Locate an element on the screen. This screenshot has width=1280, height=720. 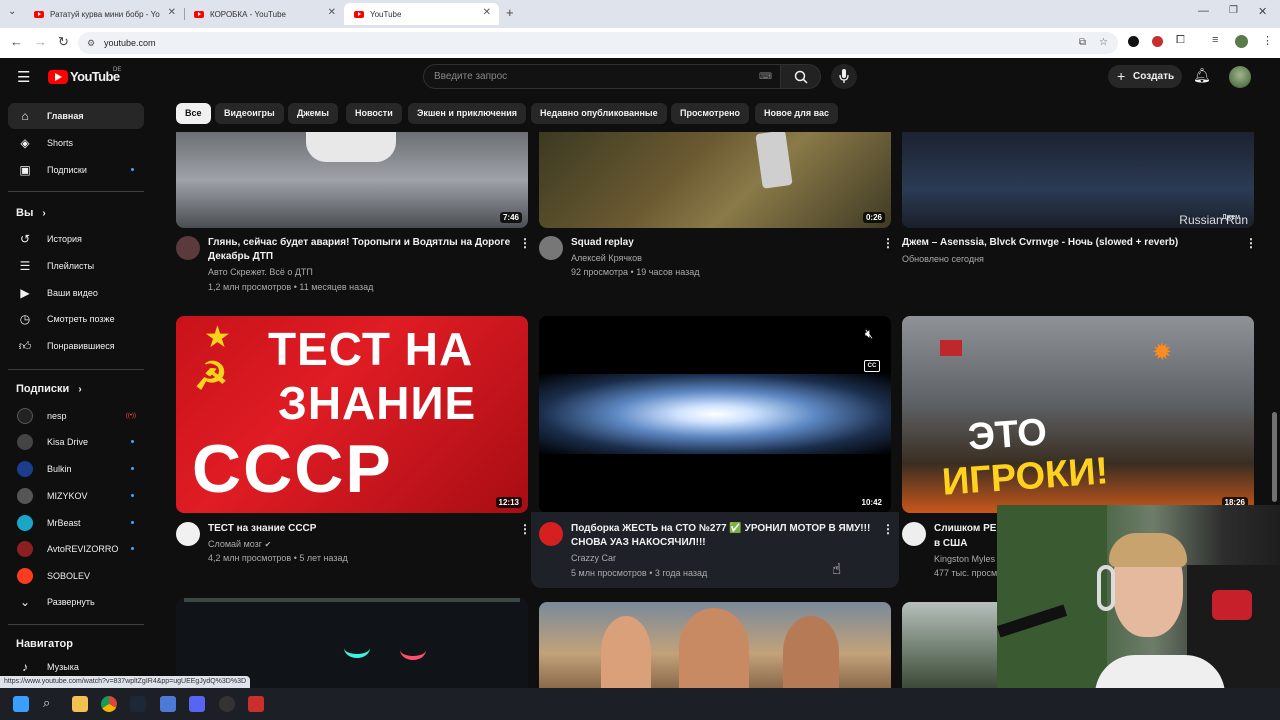
chip-videogames: Видеоигры is located at coordinates (249, 113).